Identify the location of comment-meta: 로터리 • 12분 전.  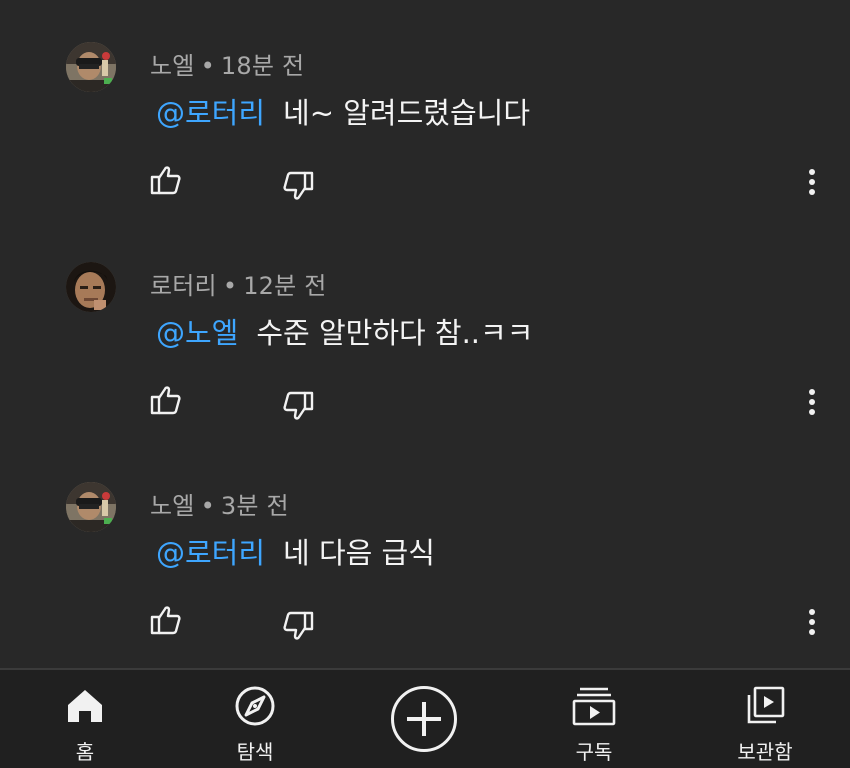
(238, 283).